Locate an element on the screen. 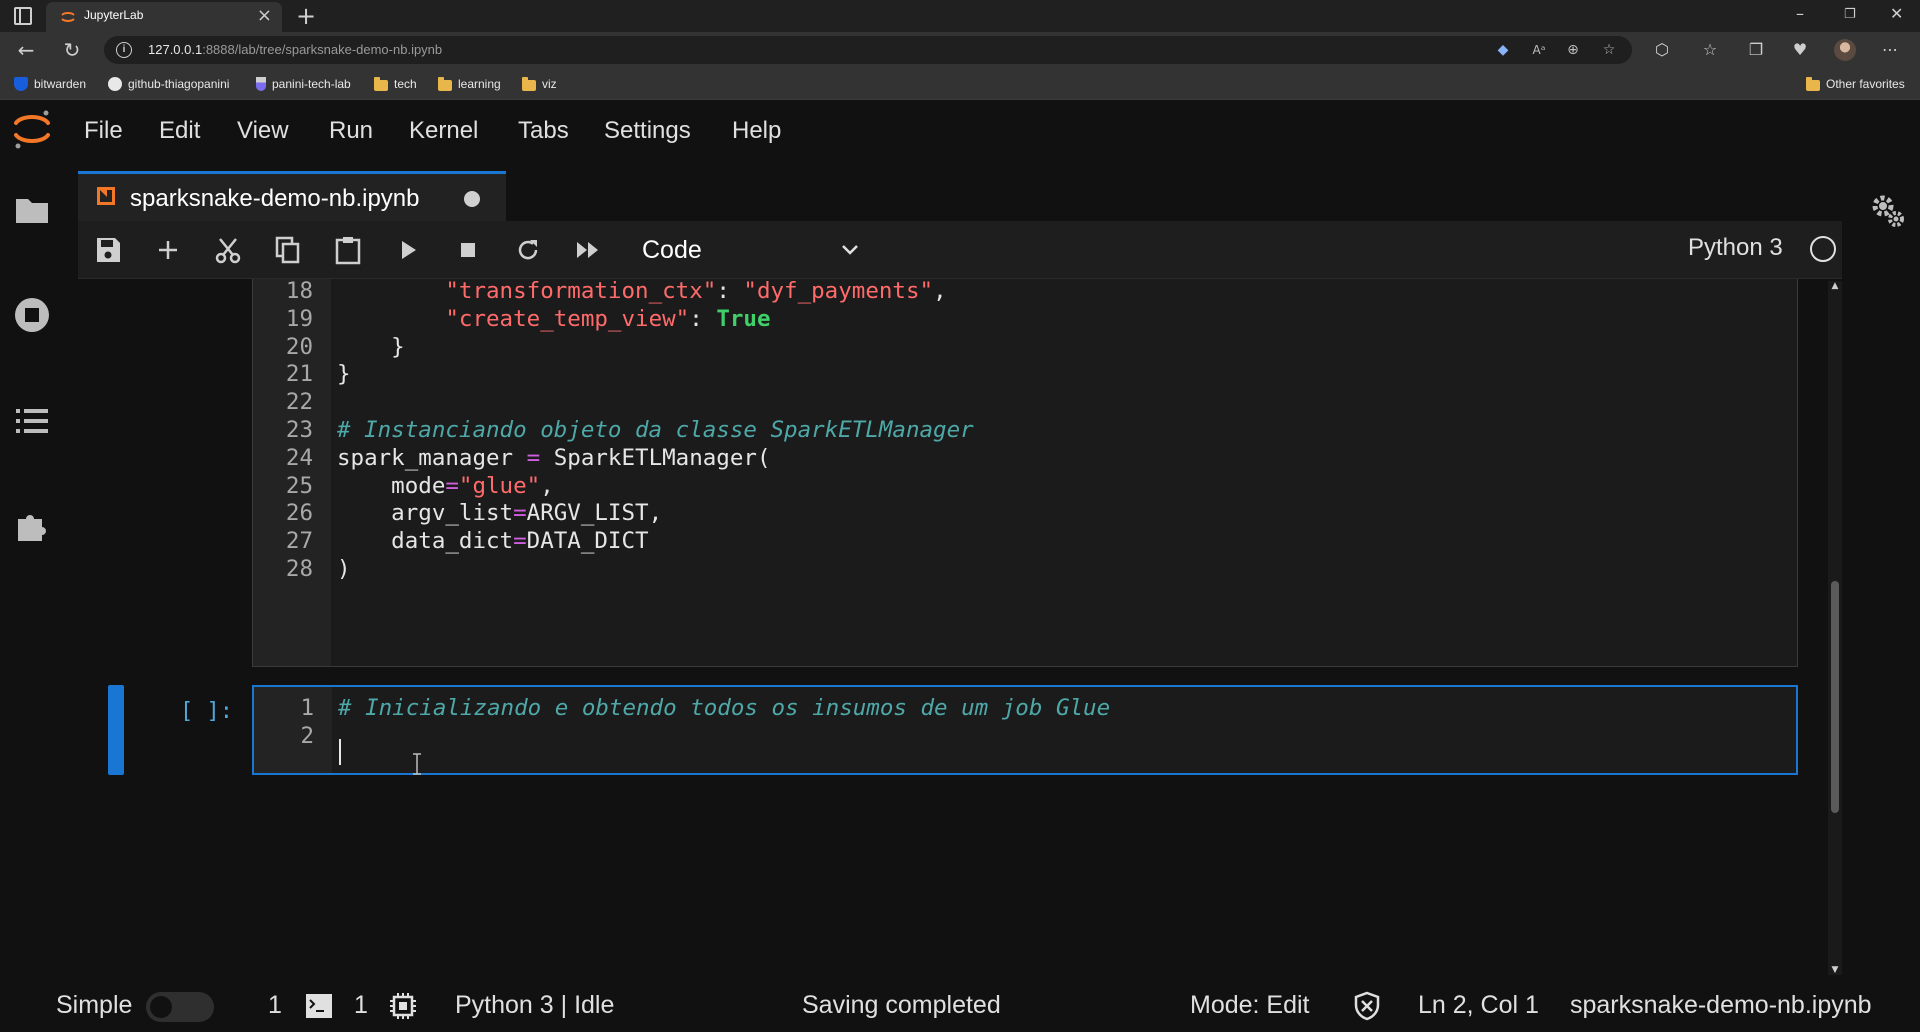 The image size is (1920, 1032). kernel-name: Python 3 is located at coordinates (1735, 248).